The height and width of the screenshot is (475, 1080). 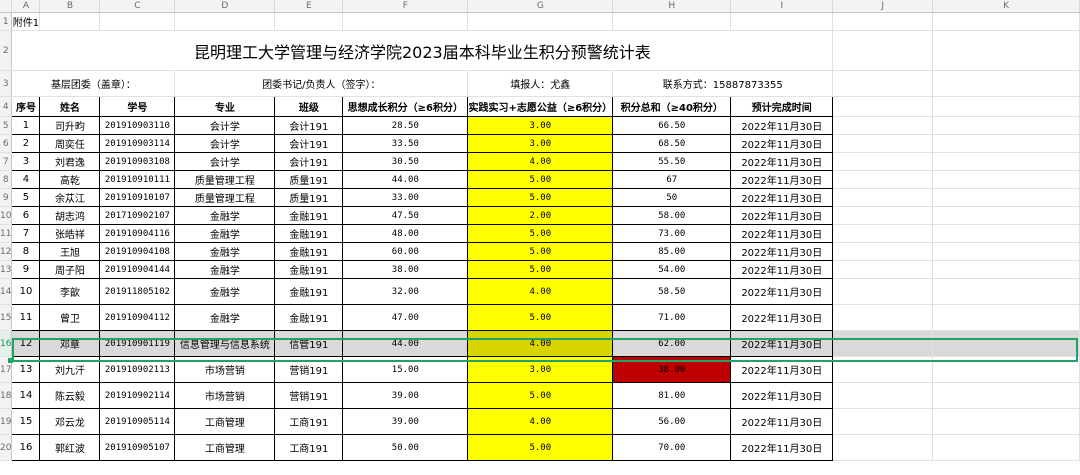 I want to click on row-header: 18, so click(x=6, y=395).